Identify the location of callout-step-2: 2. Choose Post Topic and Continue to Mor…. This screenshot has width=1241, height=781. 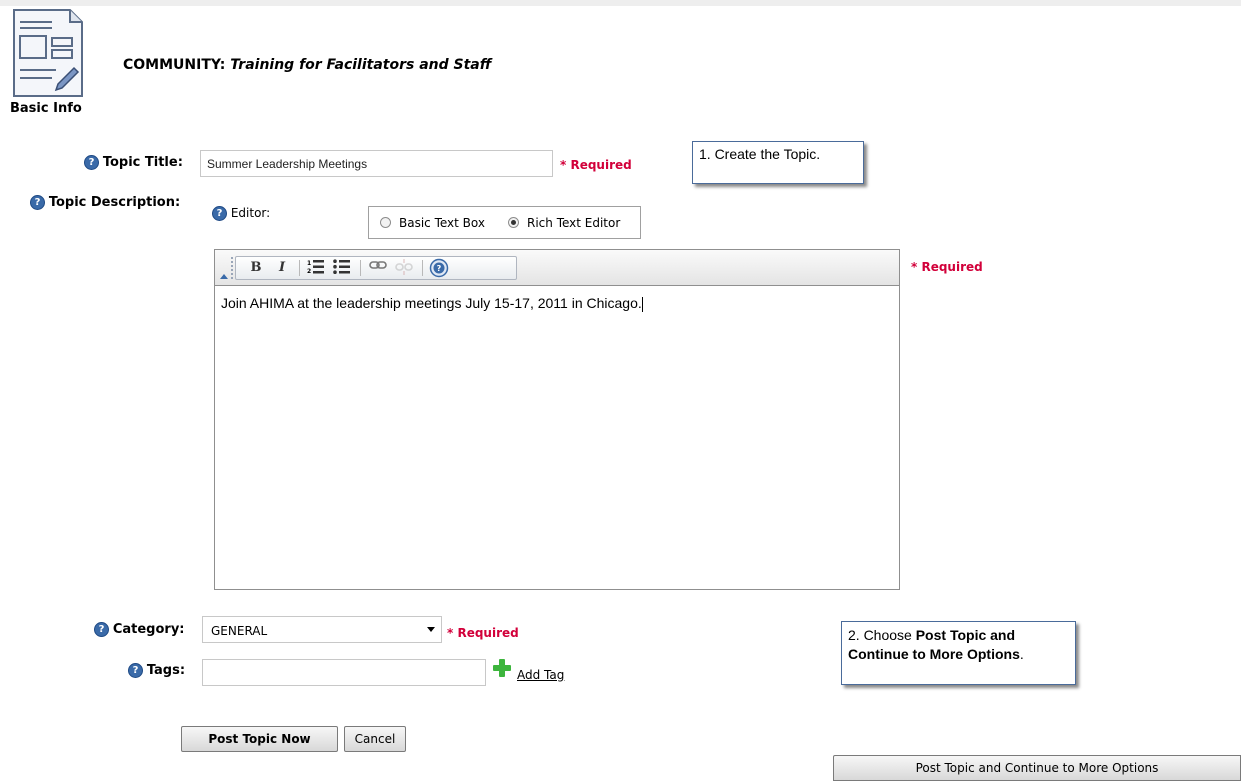
(958, 653).